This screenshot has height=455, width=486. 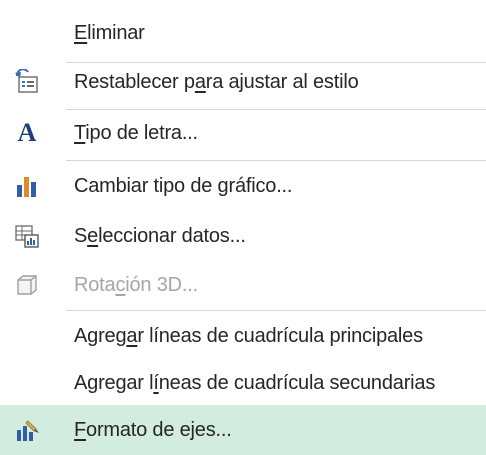 I want to click on menu-item-reset-style: Restablecer para ajustar al estilo, so click(x=243, y=82).